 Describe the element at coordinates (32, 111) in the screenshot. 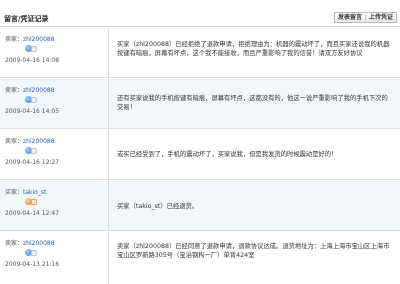

I see `record-time: 2009-04-16 14:05` at that location.